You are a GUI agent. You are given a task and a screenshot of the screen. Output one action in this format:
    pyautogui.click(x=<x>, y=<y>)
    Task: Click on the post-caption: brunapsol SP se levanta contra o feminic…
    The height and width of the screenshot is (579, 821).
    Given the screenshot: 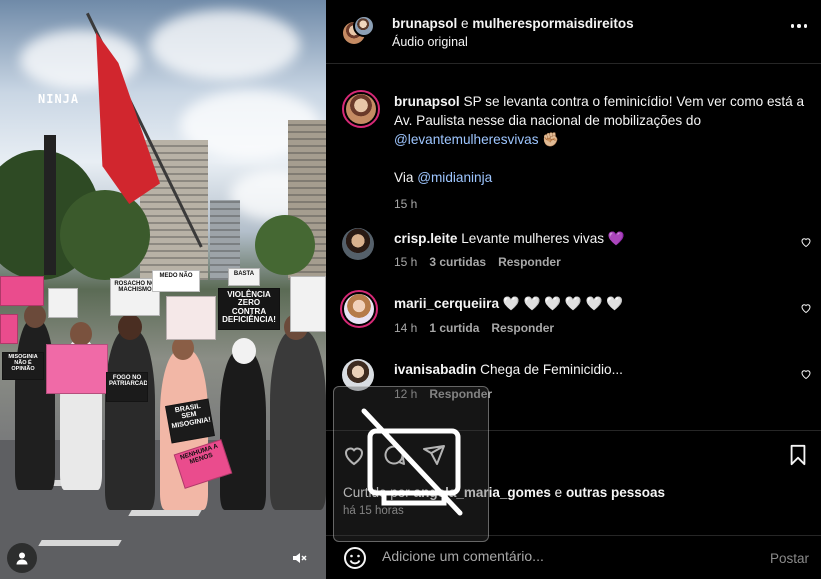 What is the action you would take?
    pyautogui.click(x=602, y=153)
    